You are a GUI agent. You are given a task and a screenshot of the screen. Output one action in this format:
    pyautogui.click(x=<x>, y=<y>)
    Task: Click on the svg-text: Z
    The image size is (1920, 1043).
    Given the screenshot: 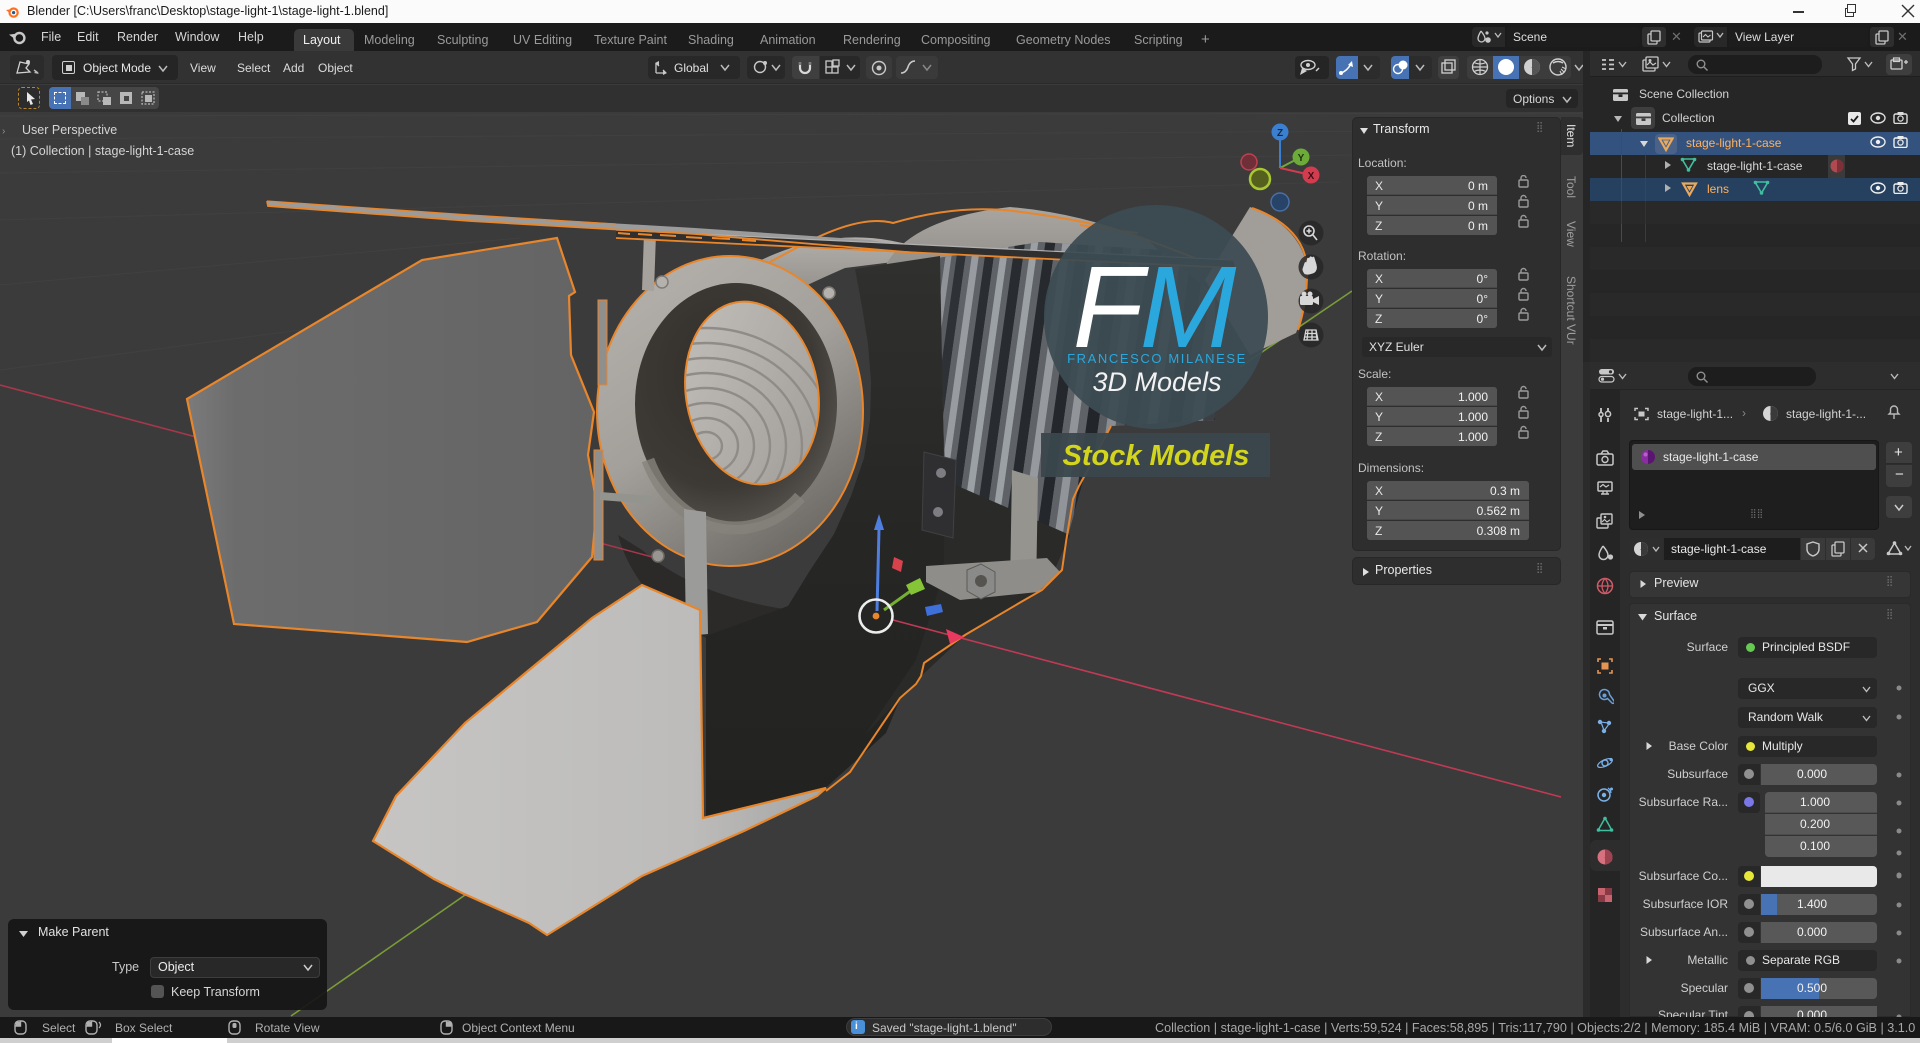 What is the action you would take?
    pyautogui.click(x=1280, y=133)
    